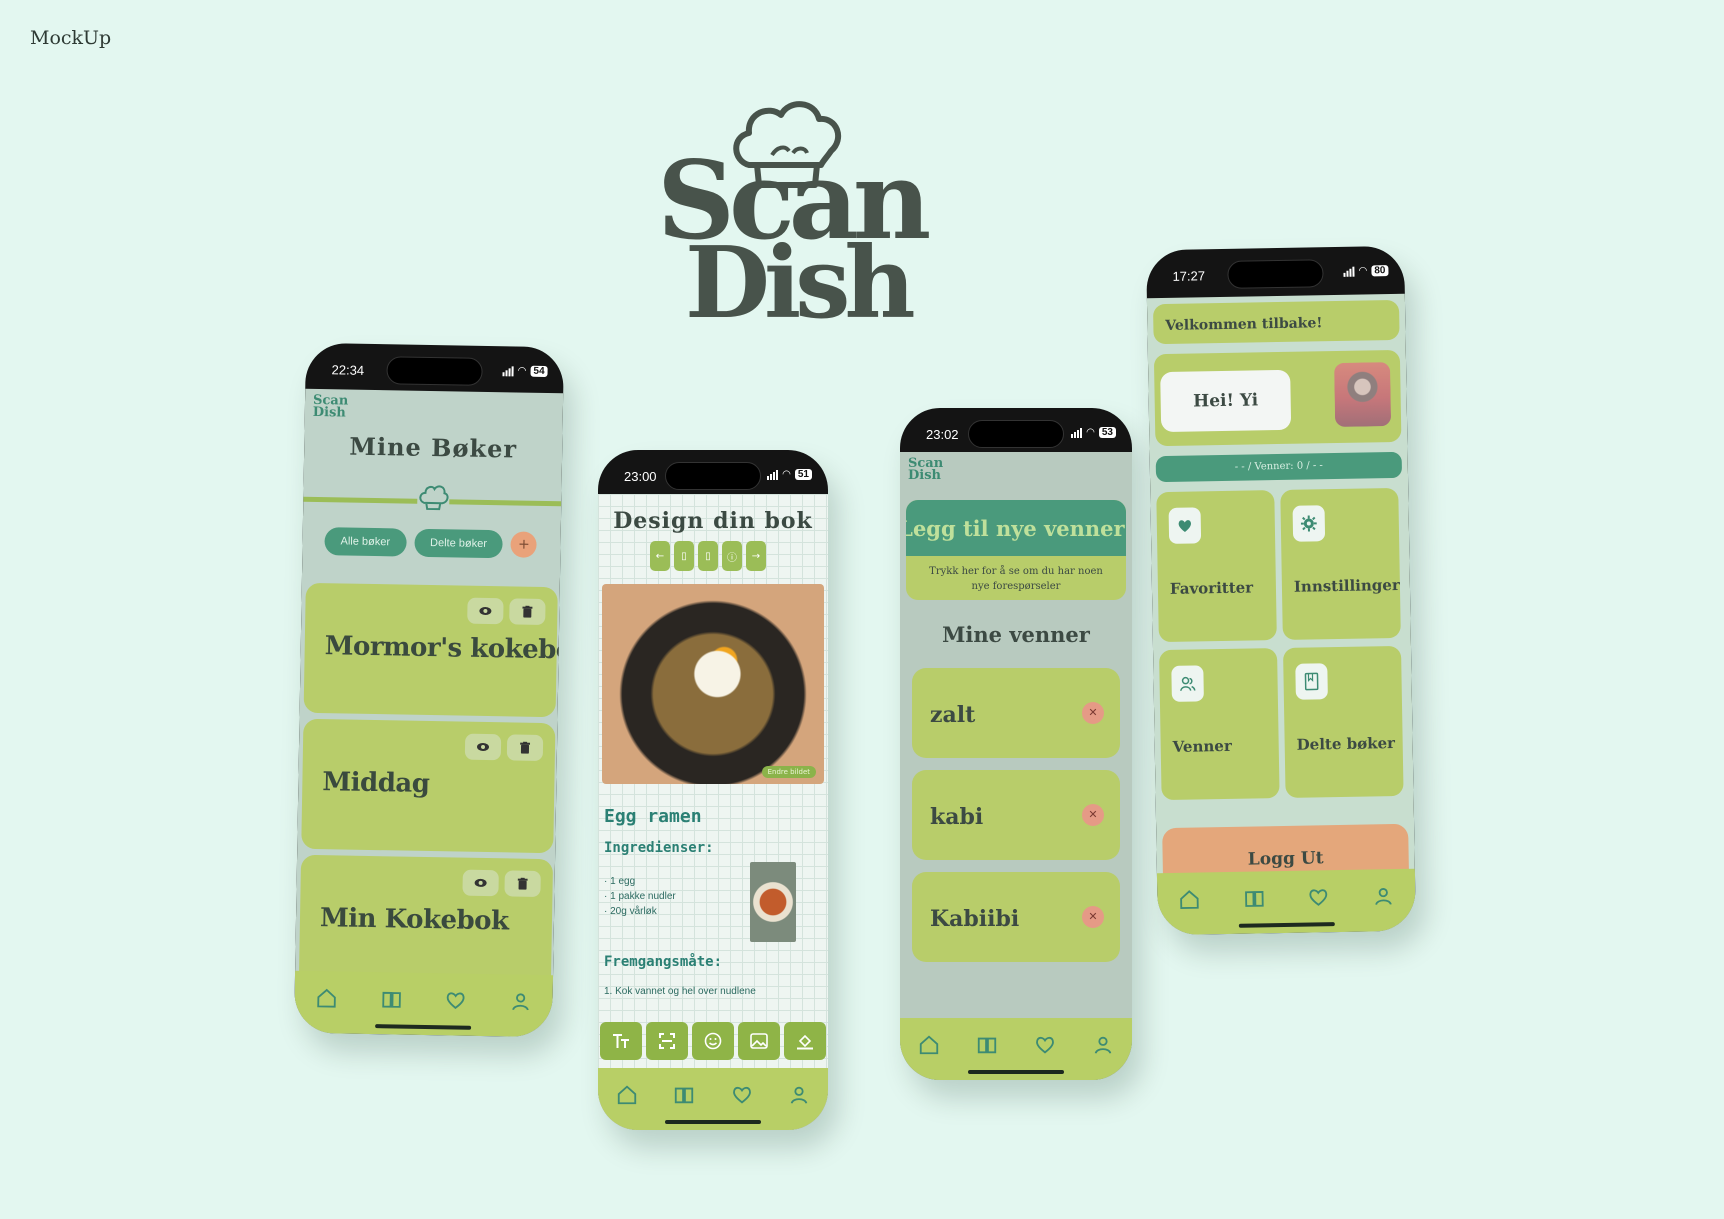 The height and width of the screenshot is (1219, 1724). What do you see at coordinates (732, 556) in the screenshot?
I see `info-icon: ⓘ` at bounding box center [732, 556].